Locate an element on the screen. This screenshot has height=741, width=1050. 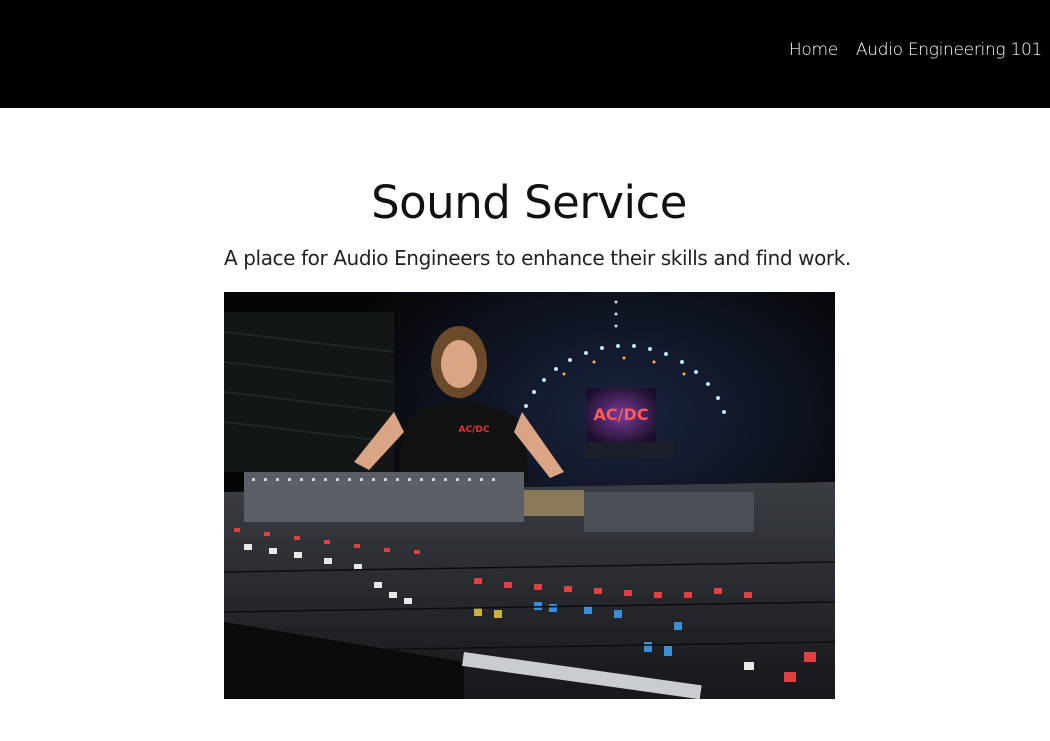
nav-link-home: Home is located at coordinates (813, 50).